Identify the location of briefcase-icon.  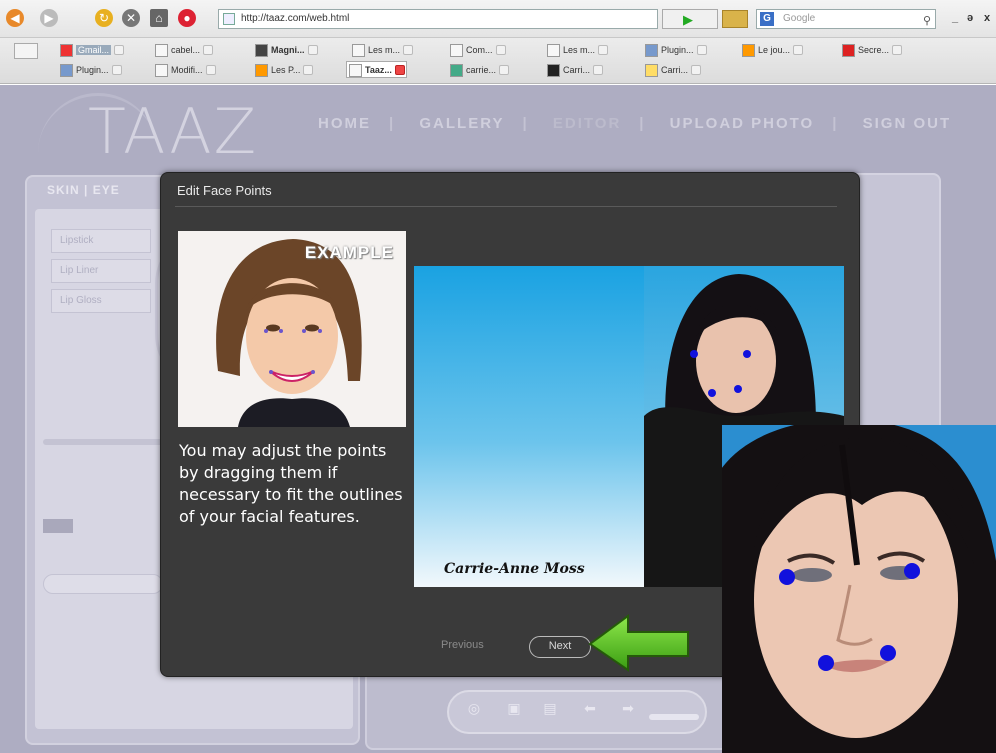
(735, 19).